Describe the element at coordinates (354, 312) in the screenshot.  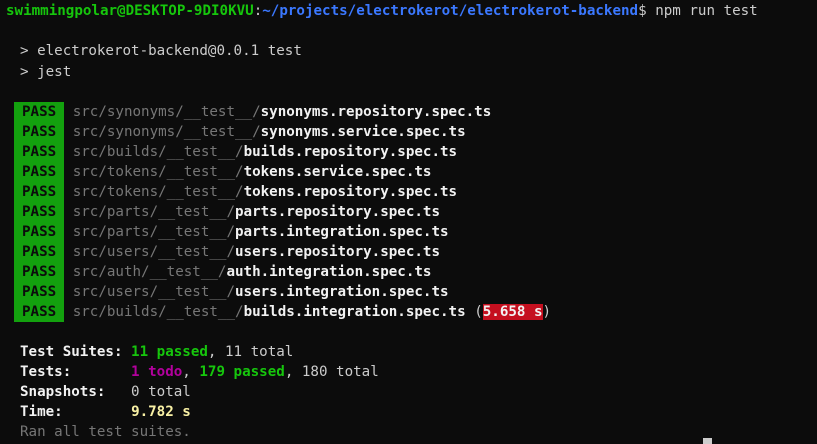
I see `test-file-name: builds.integration.spec.ts` at that location.